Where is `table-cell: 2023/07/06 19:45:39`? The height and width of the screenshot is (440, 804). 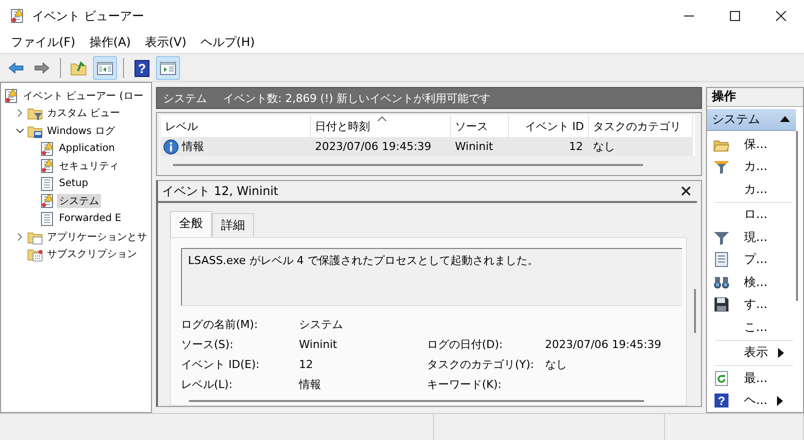
table-cell: 2023/07/06 19:45:39 is located at coordinates (373, 146).